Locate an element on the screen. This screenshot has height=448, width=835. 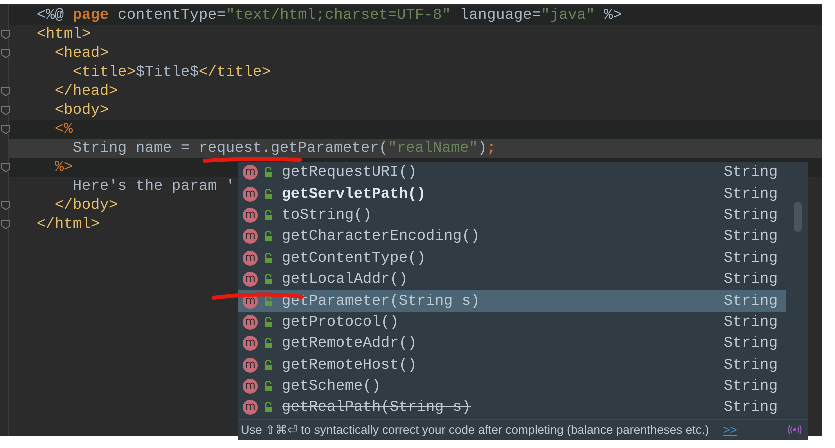
code-line: <html> is located at coordinates (64, 34).